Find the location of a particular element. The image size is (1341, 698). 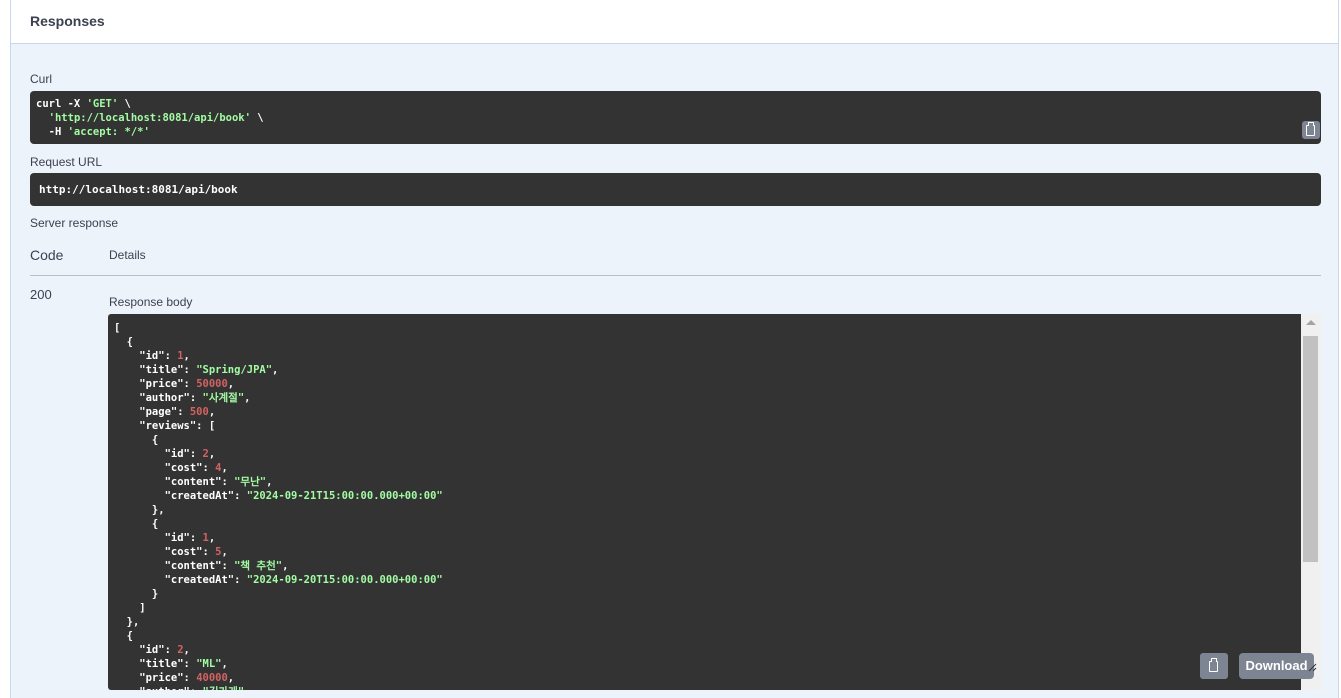

response-body-scrollbar is located at coordinates (1311, 502).